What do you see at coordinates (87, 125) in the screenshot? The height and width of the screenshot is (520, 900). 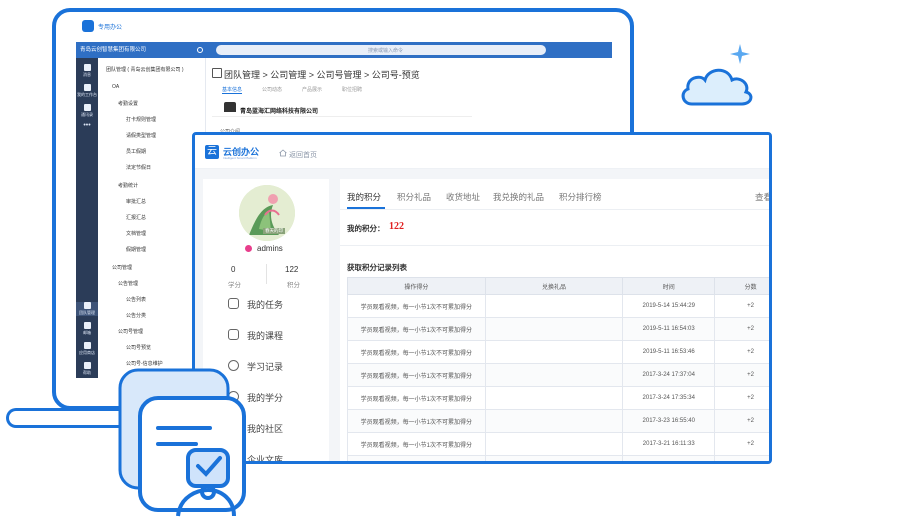 I see `more-icon: •••` at bounding box center [87, 125].